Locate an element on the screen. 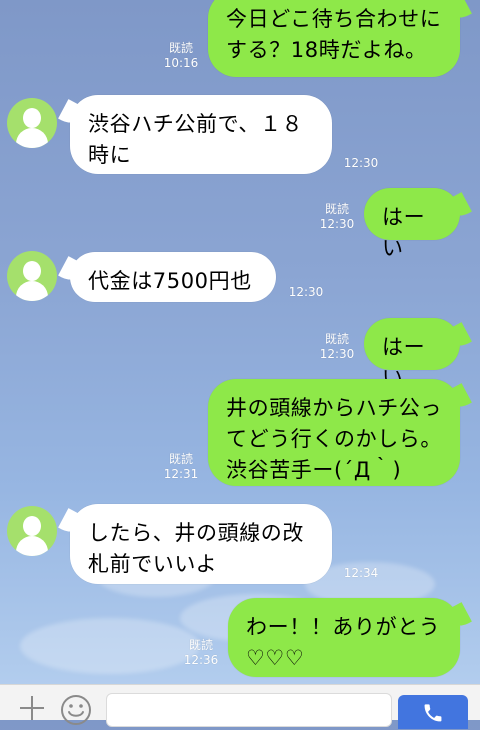 The image size is (480, 730). message-row: 既読 10:16 今日どこ待ち合わせにする？18時だよね。 is located at coordinates (240, 44).